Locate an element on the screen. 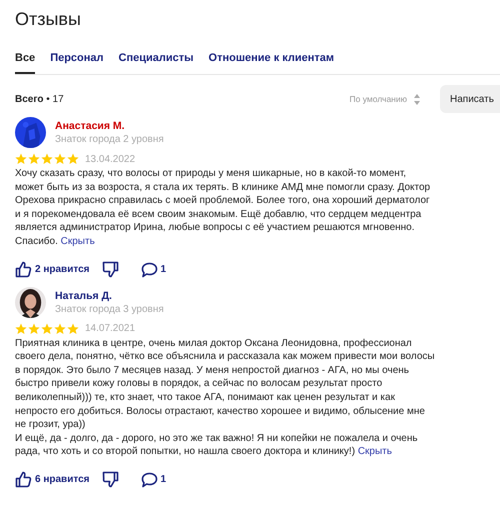  write-review-button: Написать is located at coordinates (470, 99).